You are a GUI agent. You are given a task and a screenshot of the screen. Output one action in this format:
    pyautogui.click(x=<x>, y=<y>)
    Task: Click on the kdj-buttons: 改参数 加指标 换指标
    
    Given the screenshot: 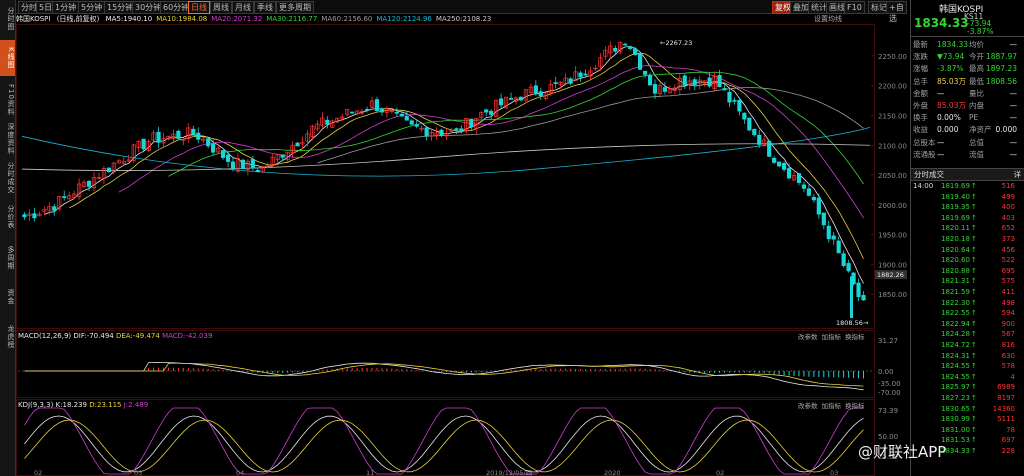 What is the action you would take?
    pyautogui.click(x=829, y=405)
    